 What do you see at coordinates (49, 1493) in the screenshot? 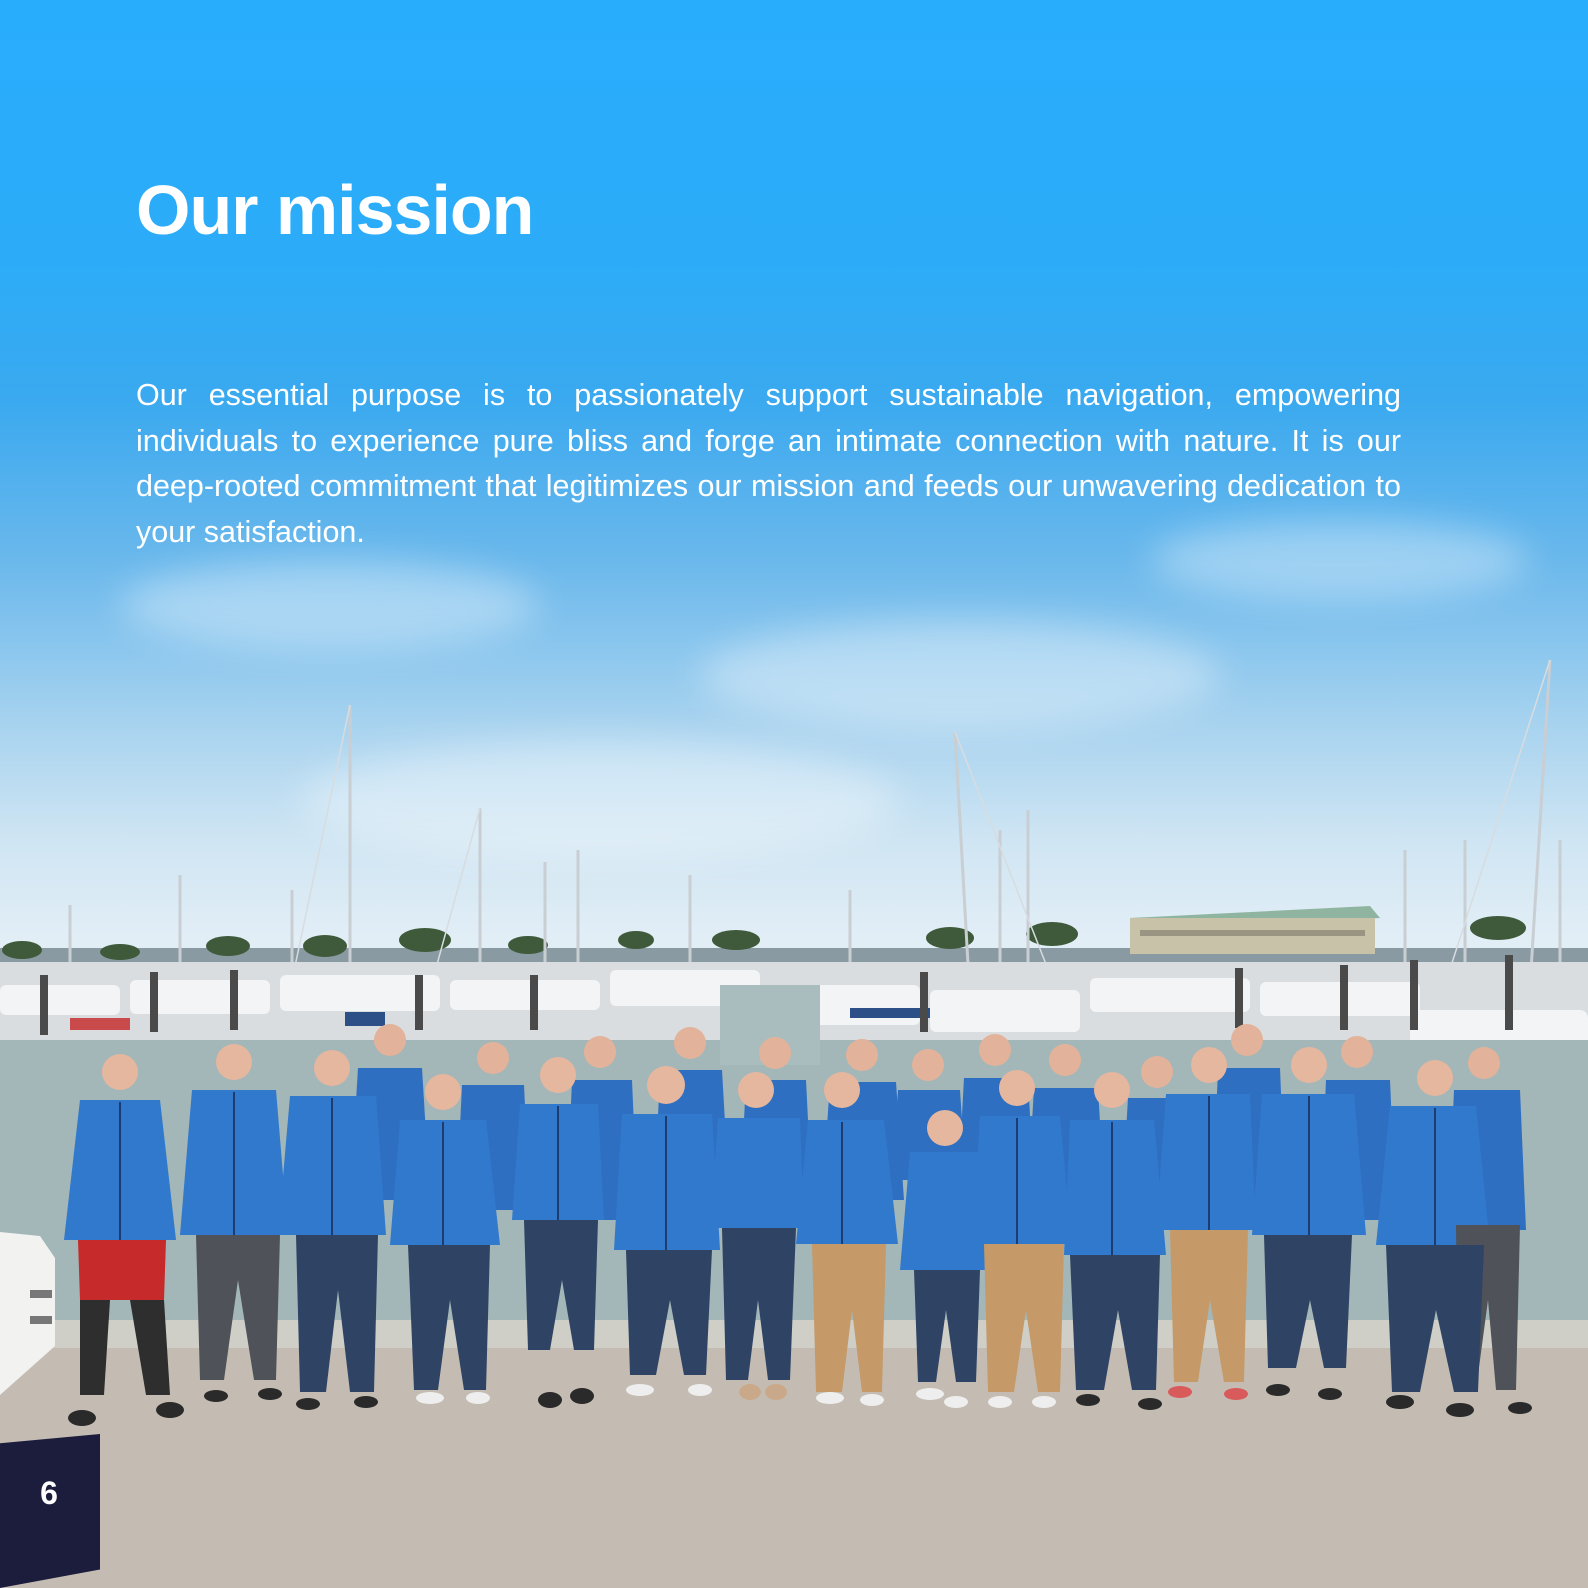
I see `page-number: 6` at bounding box center [49, 1493].